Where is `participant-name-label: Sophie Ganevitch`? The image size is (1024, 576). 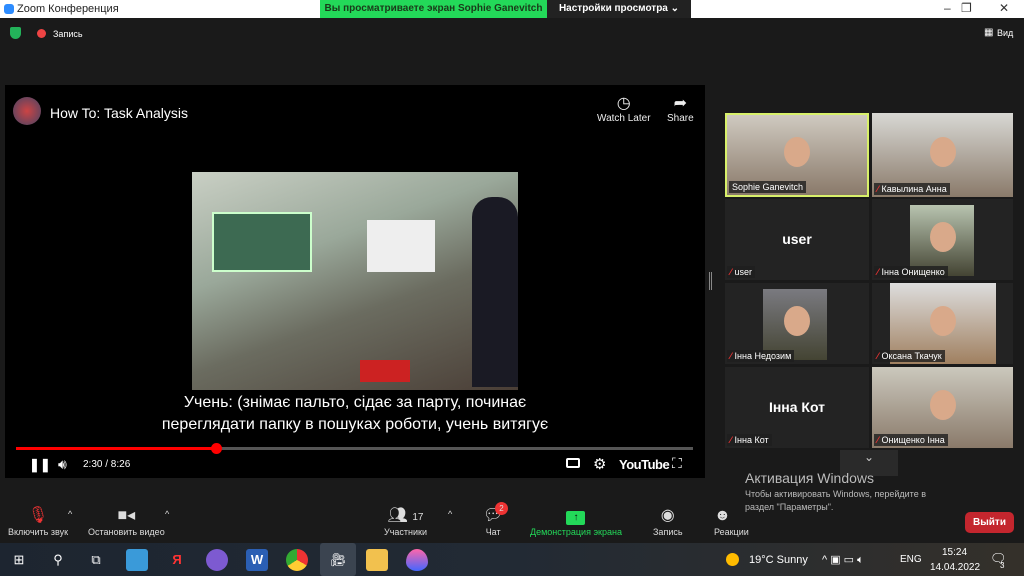 participant-name-label: Sophie Ganevitch is located at coordinates (768, 187).